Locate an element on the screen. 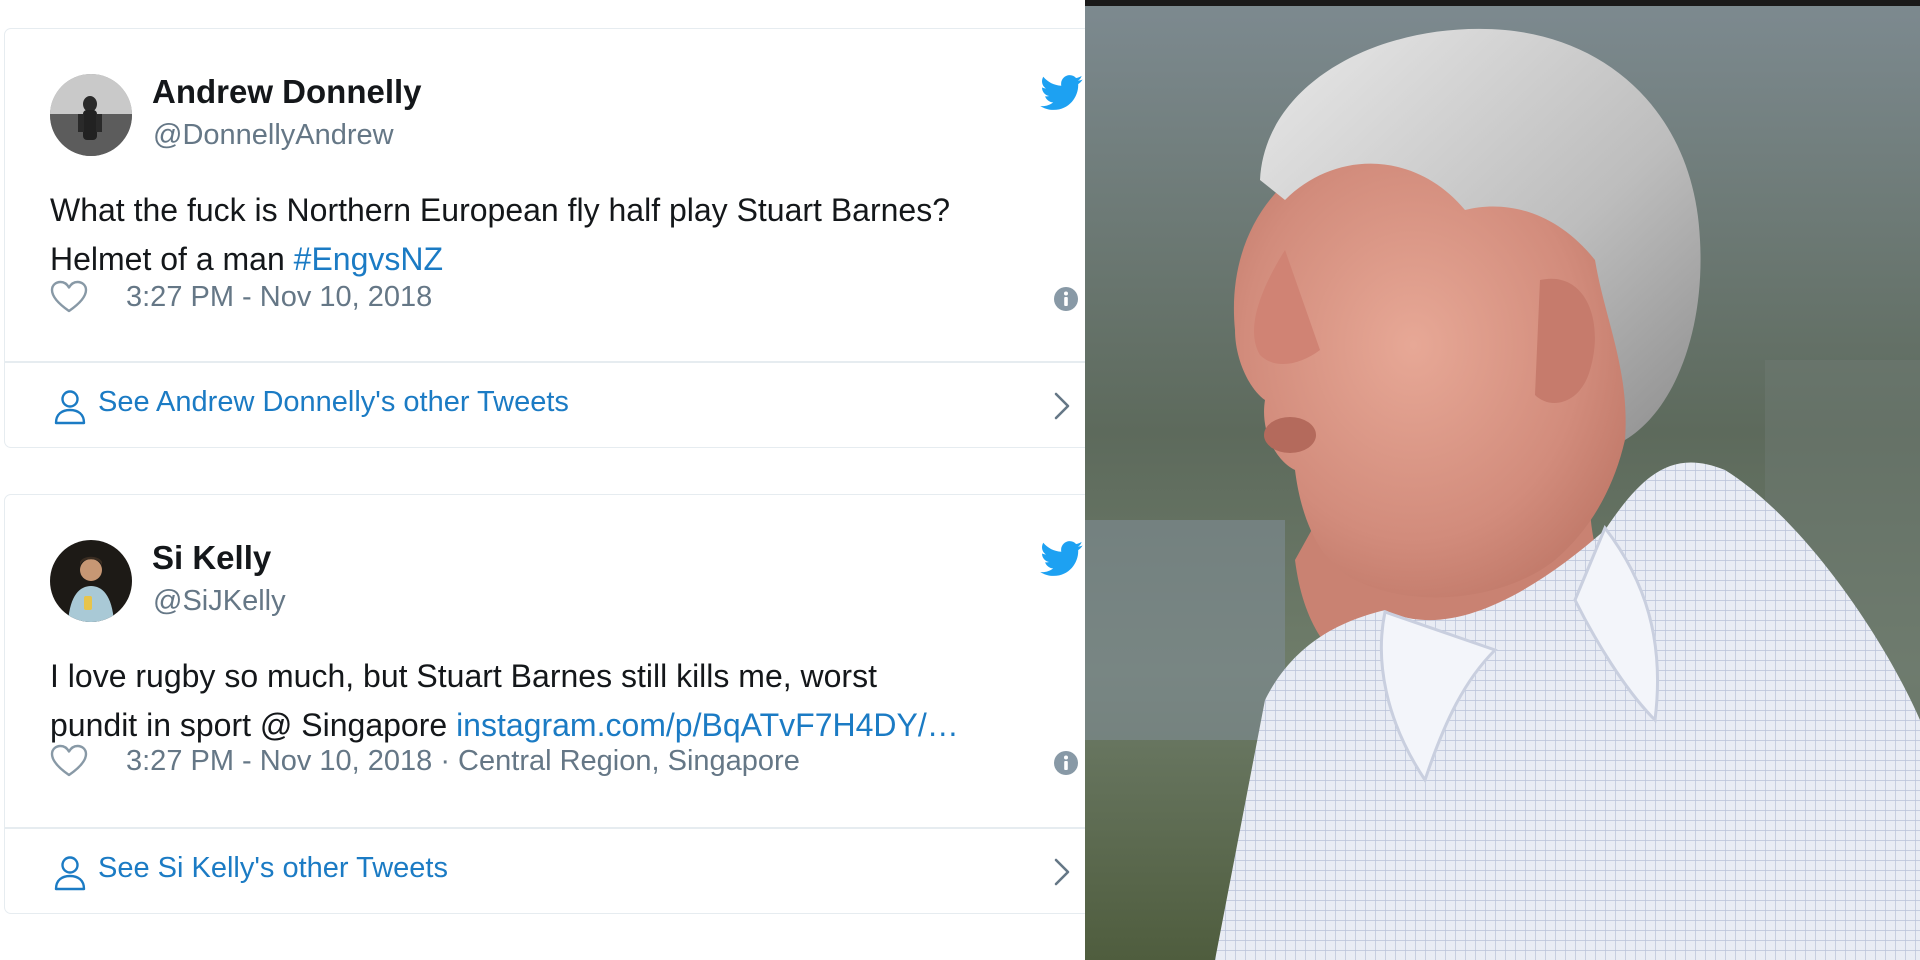 The image size is (1920, 960). hashtag-link: #EngvsNZ is located at coordinates (368, 259).